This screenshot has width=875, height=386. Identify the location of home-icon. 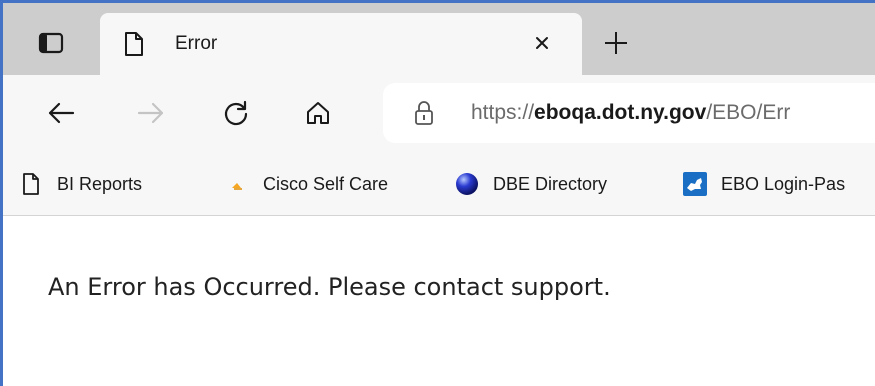
(318, 113).